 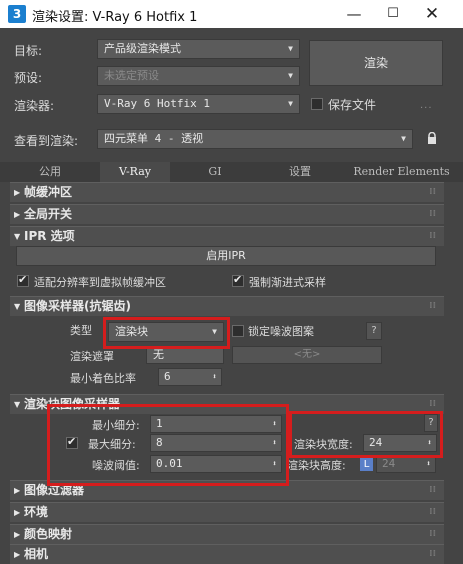 What do you see at coordinates (287, 282) in the screenshot?
I see `force-progressive-label: 强制渐进式采样` at bounding box center [287, 282].